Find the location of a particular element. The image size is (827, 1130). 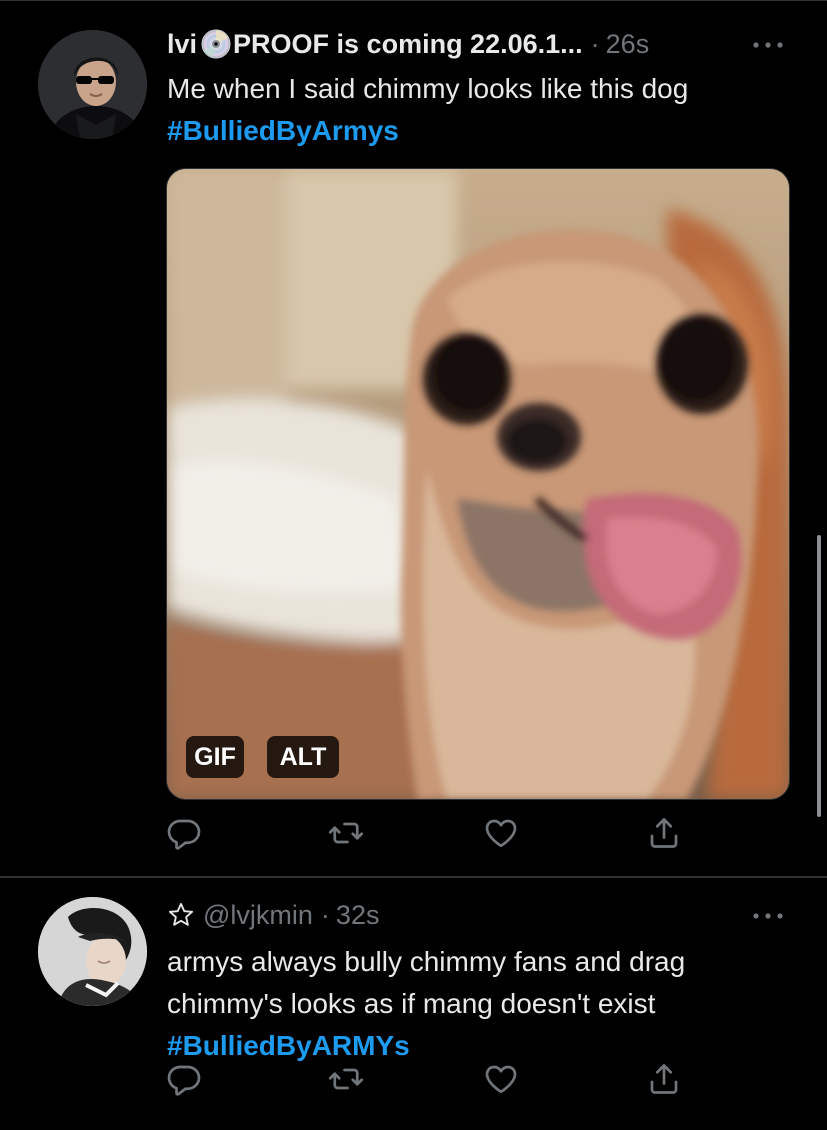

display-name: lvi is located at coordinates (182, 44).